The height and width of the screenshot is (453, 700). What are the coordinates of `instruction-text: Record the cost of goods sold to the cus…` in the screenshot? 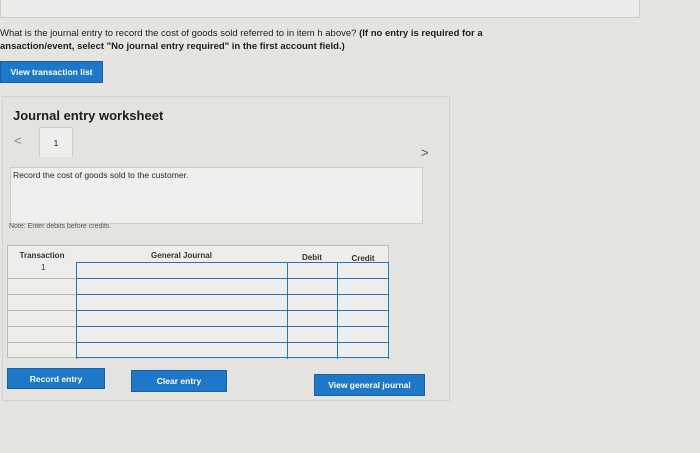 It's located at (101, 175).